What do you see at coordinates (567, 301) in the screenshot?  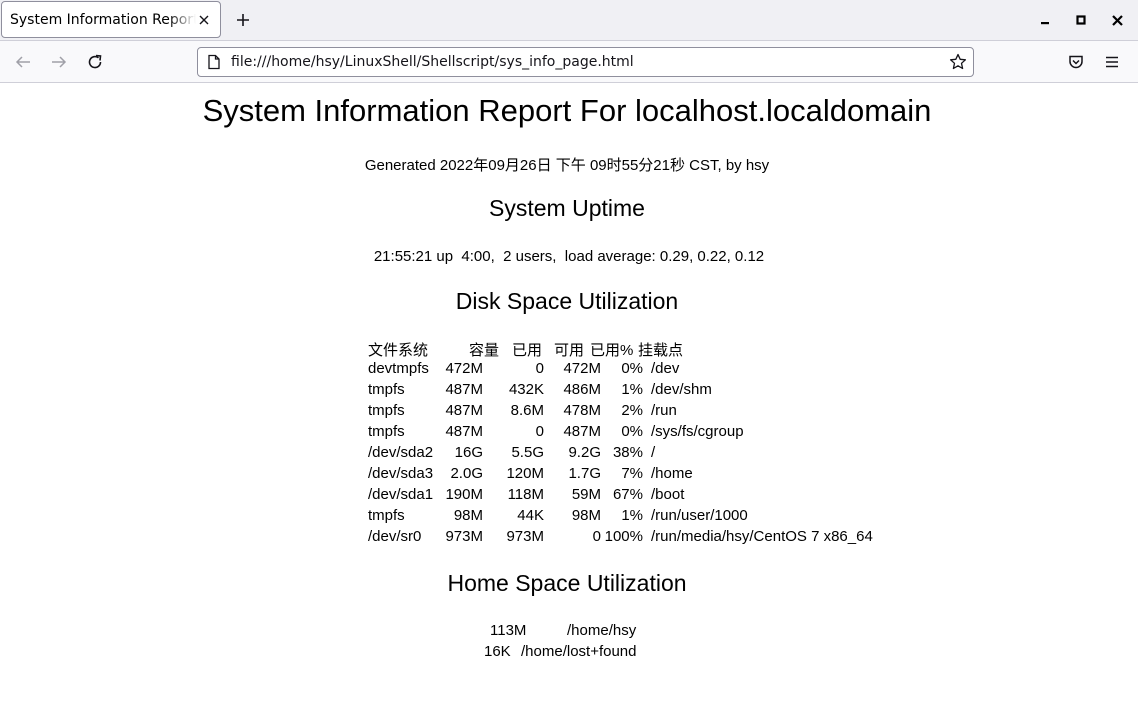 I see `disk-heading: Disk Space Utilization` at bounding box center [567, 301].